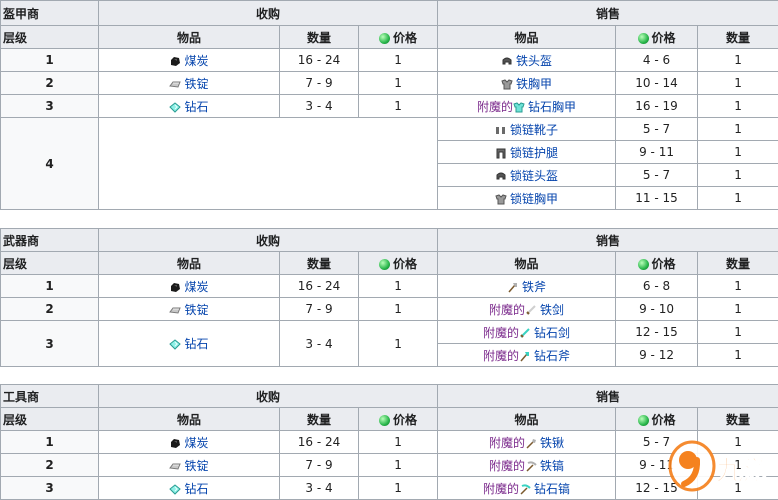 This screenshot has width=778, height=500. What do you see at coordinates (527, 106) in the screenshot?
I see `sell-item-cell: 附魔的 钻石胸甲` at bounding box center [527, 106].